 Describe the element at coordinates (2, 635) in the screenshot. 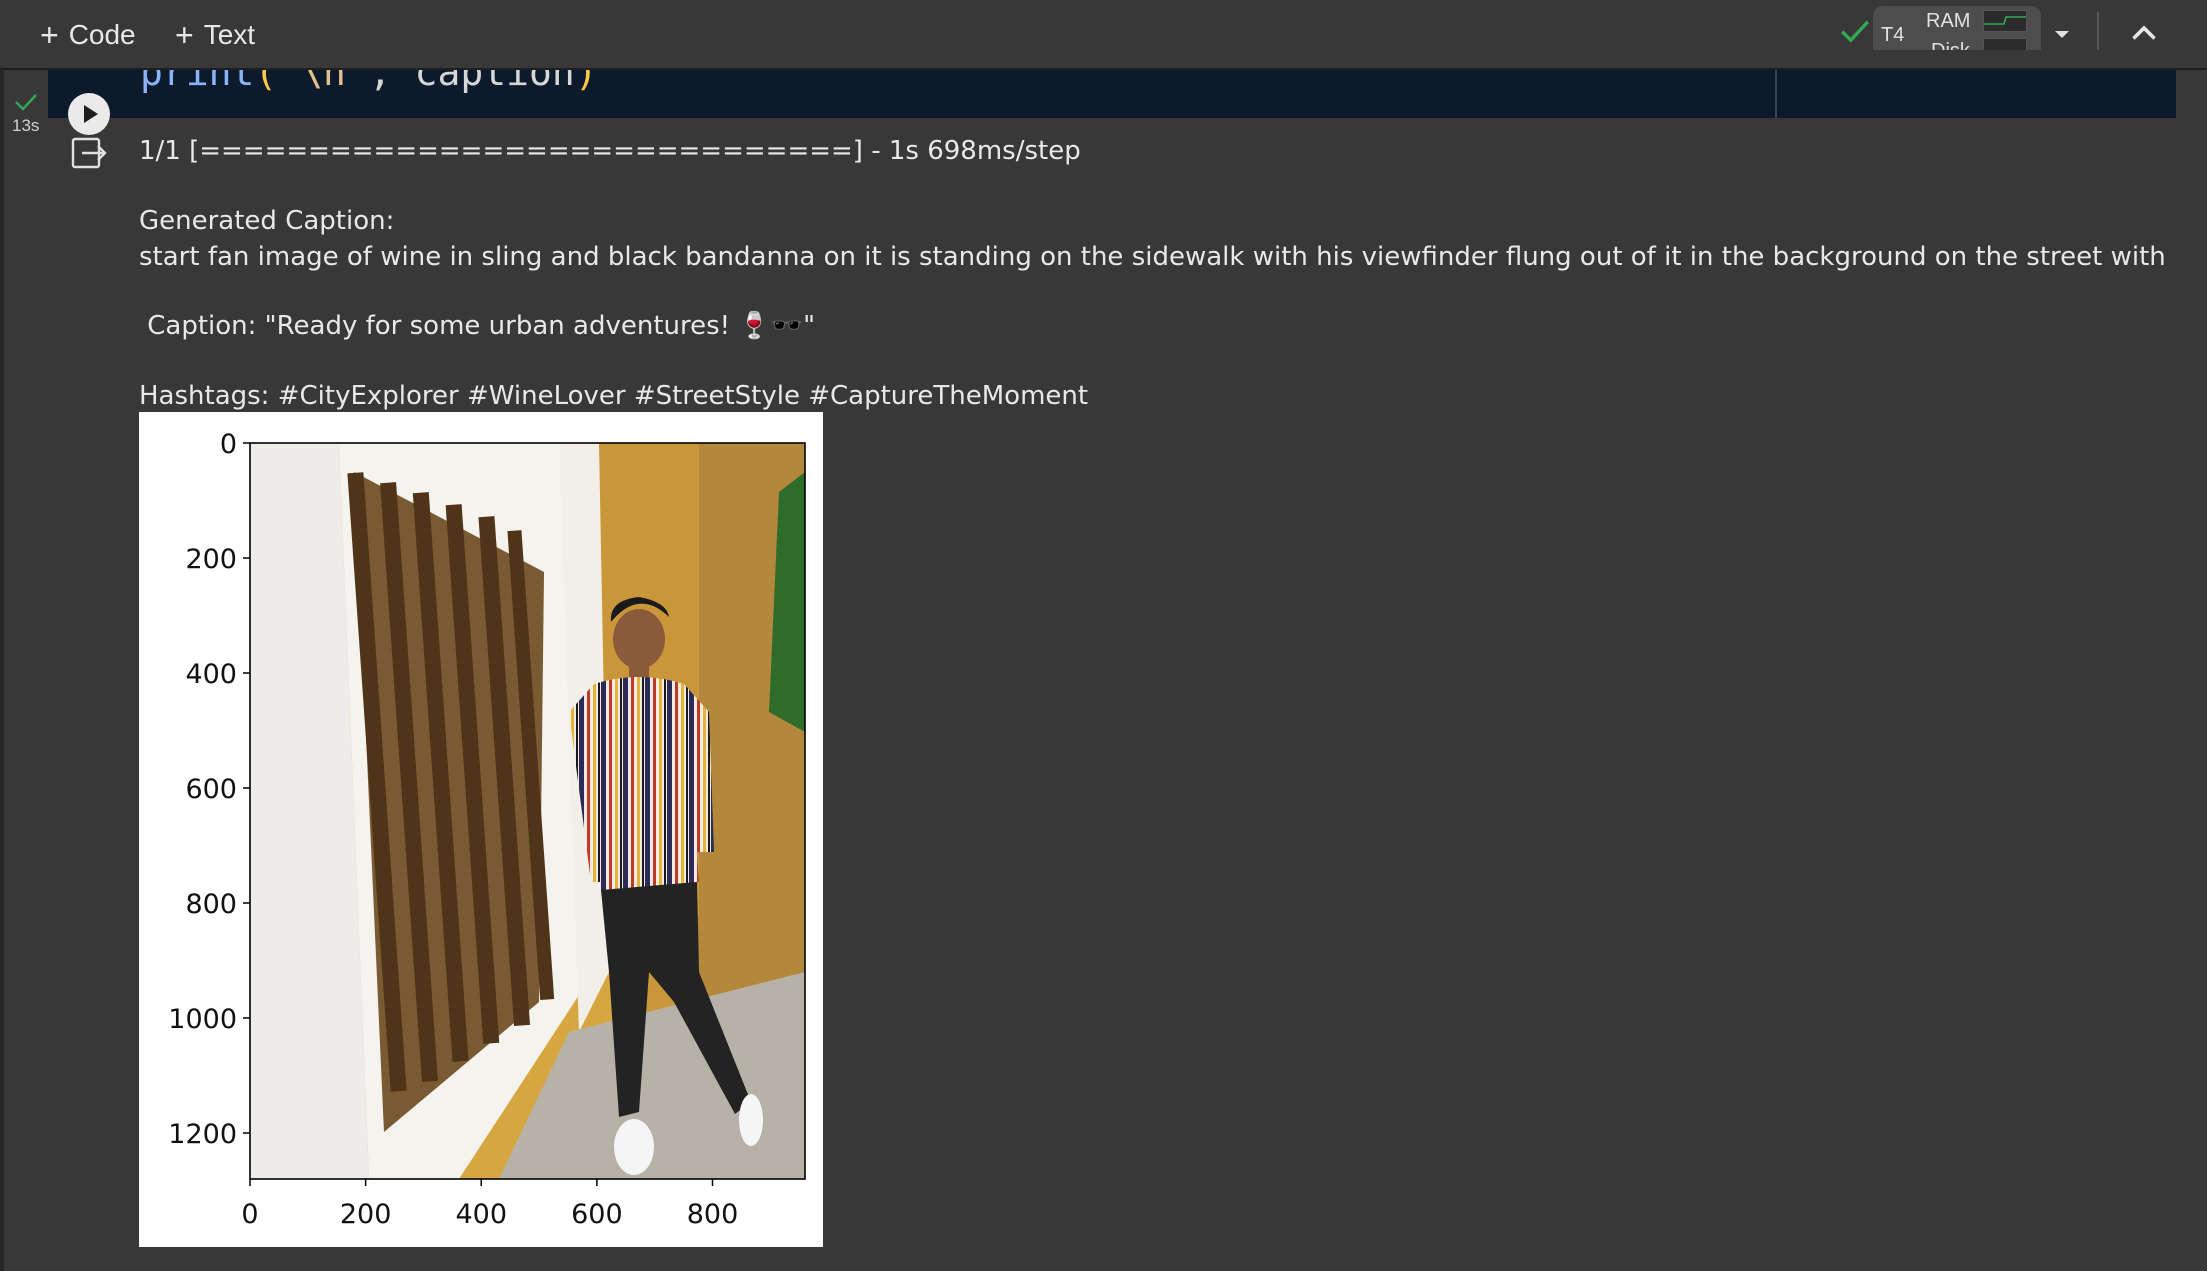

I see `left-rail` at that location.